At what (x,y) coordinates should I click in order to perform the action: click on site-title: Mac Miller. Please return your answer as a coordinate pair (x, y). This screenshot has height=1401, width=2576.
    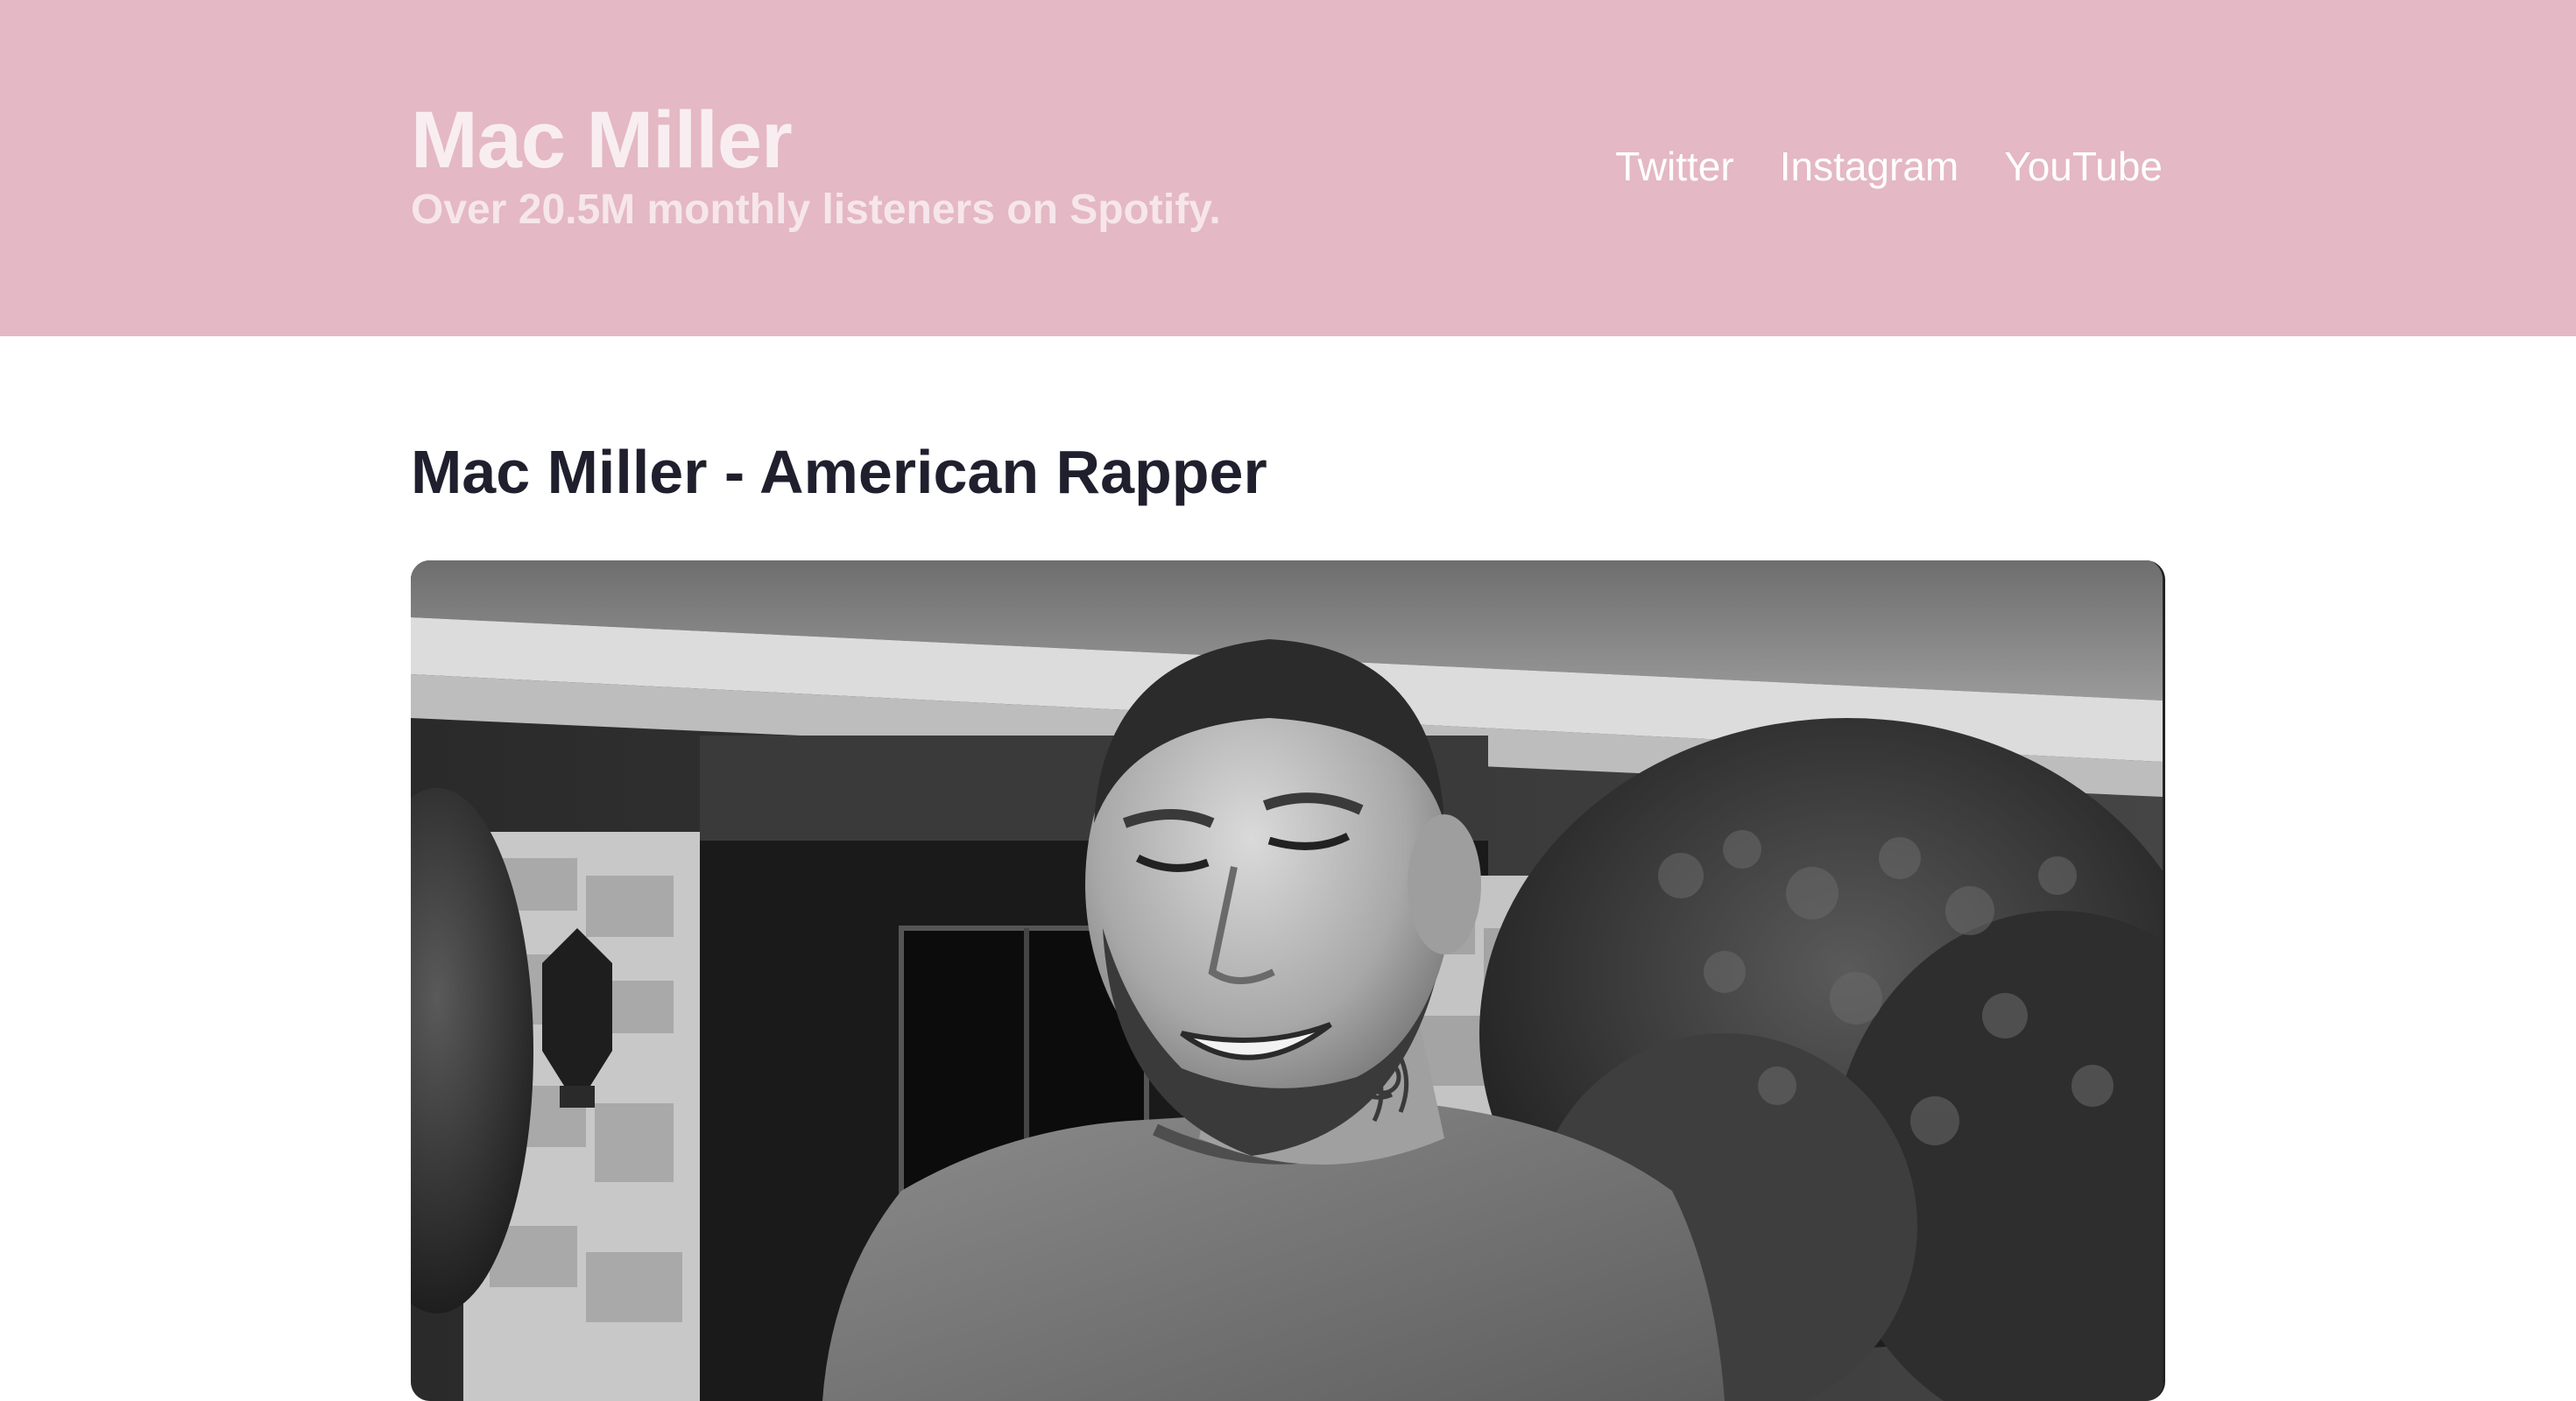
    Looking at the image, I should click on (602, 140).